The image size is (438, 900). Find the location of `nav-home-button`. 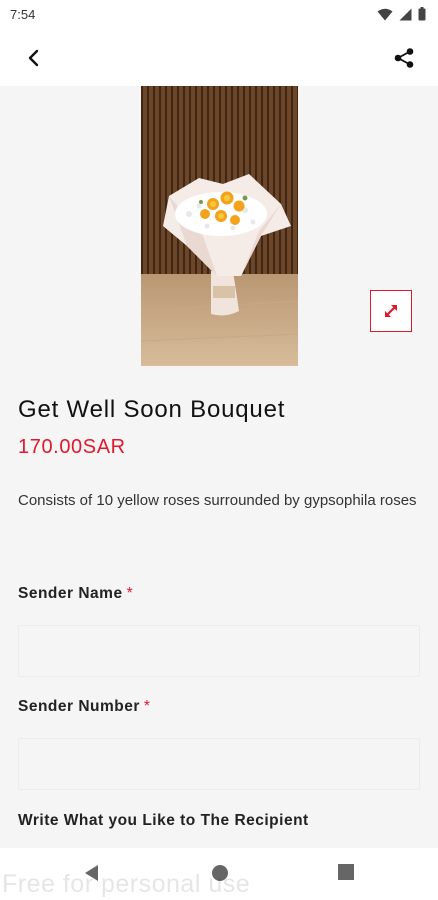

nav-home-button is located at coordinates (220, 875).